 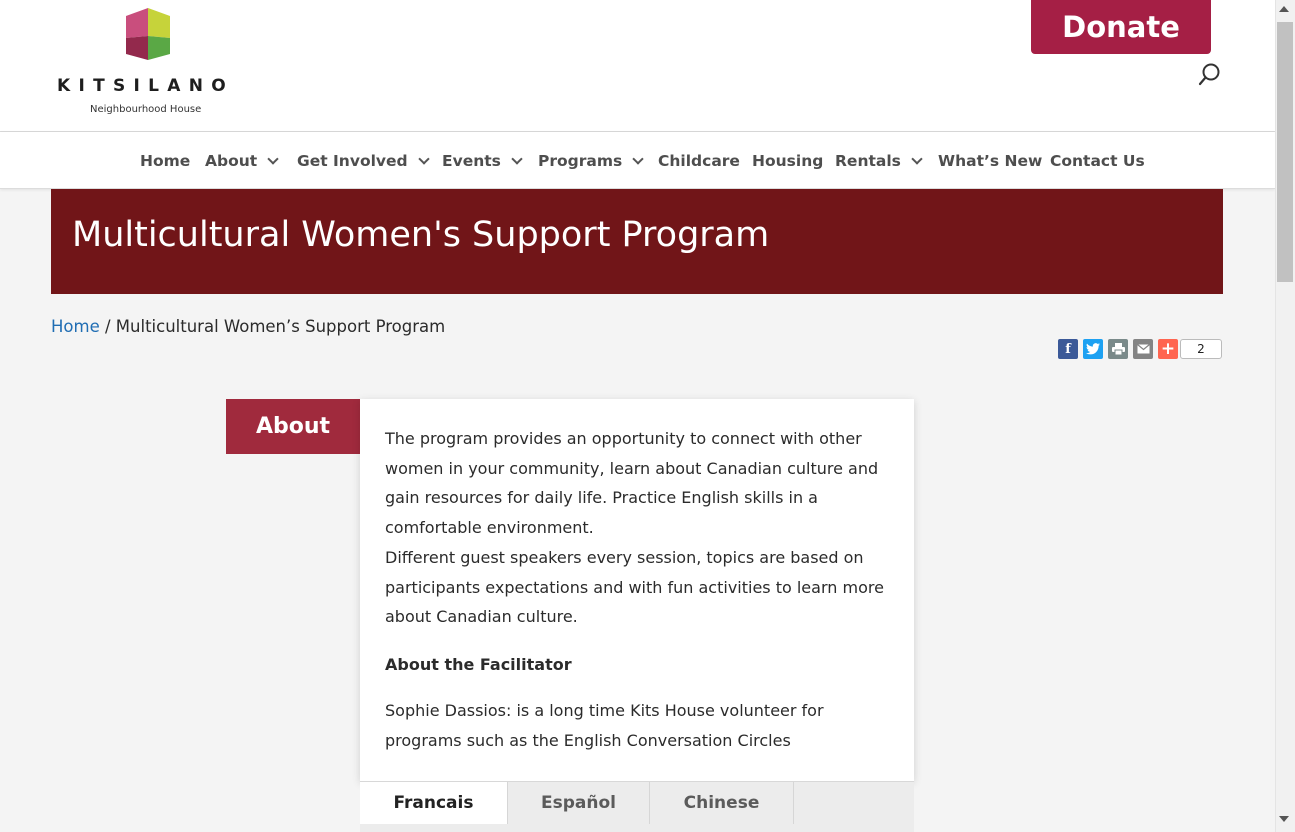 What do you see at coordinates (478, 664) in the screenshot?
I see `facilitator-heading: About the Facilitator` at bounding box center [478, 664].